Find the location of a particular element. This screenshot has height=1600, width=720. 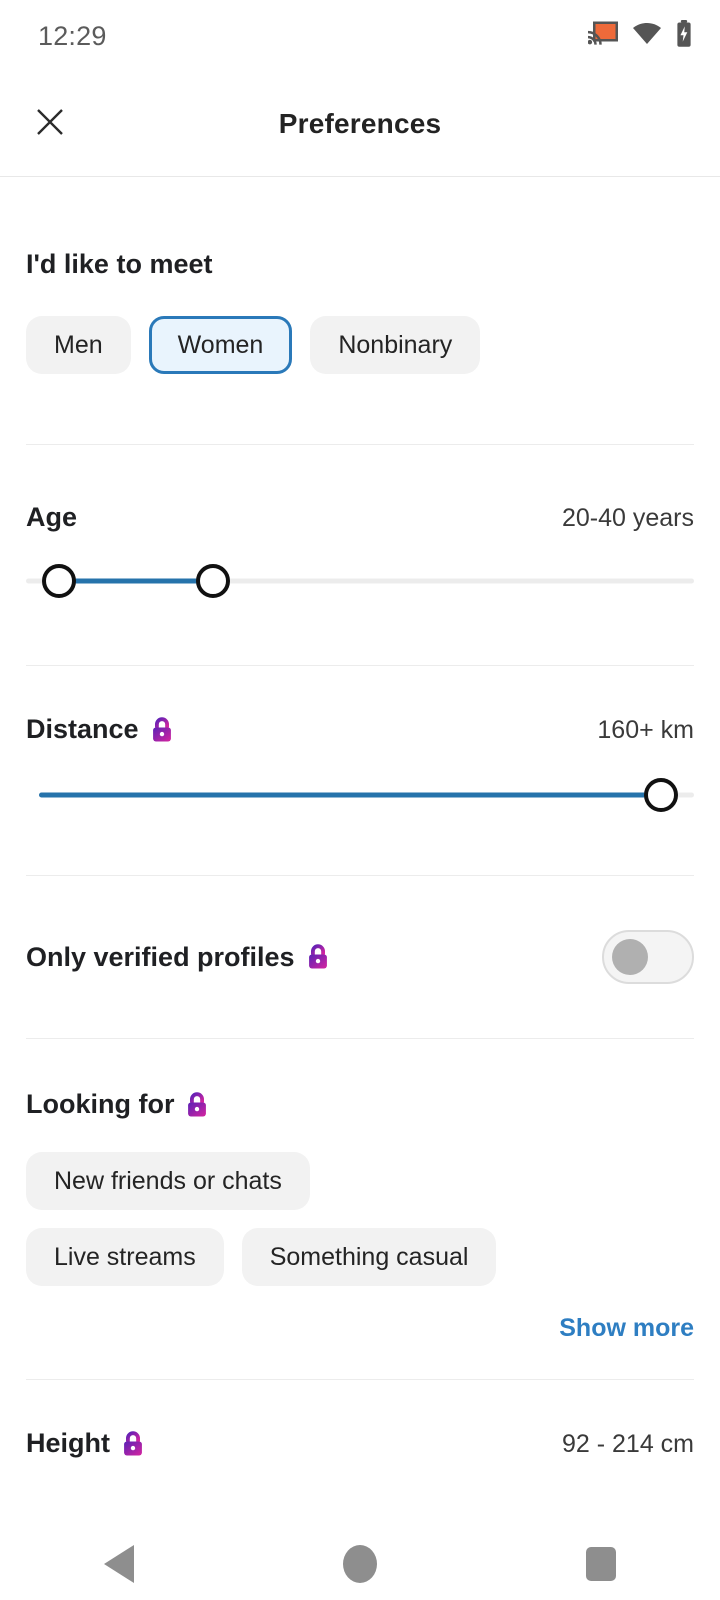

distance-track-fill is located at coordinates (350, 795).